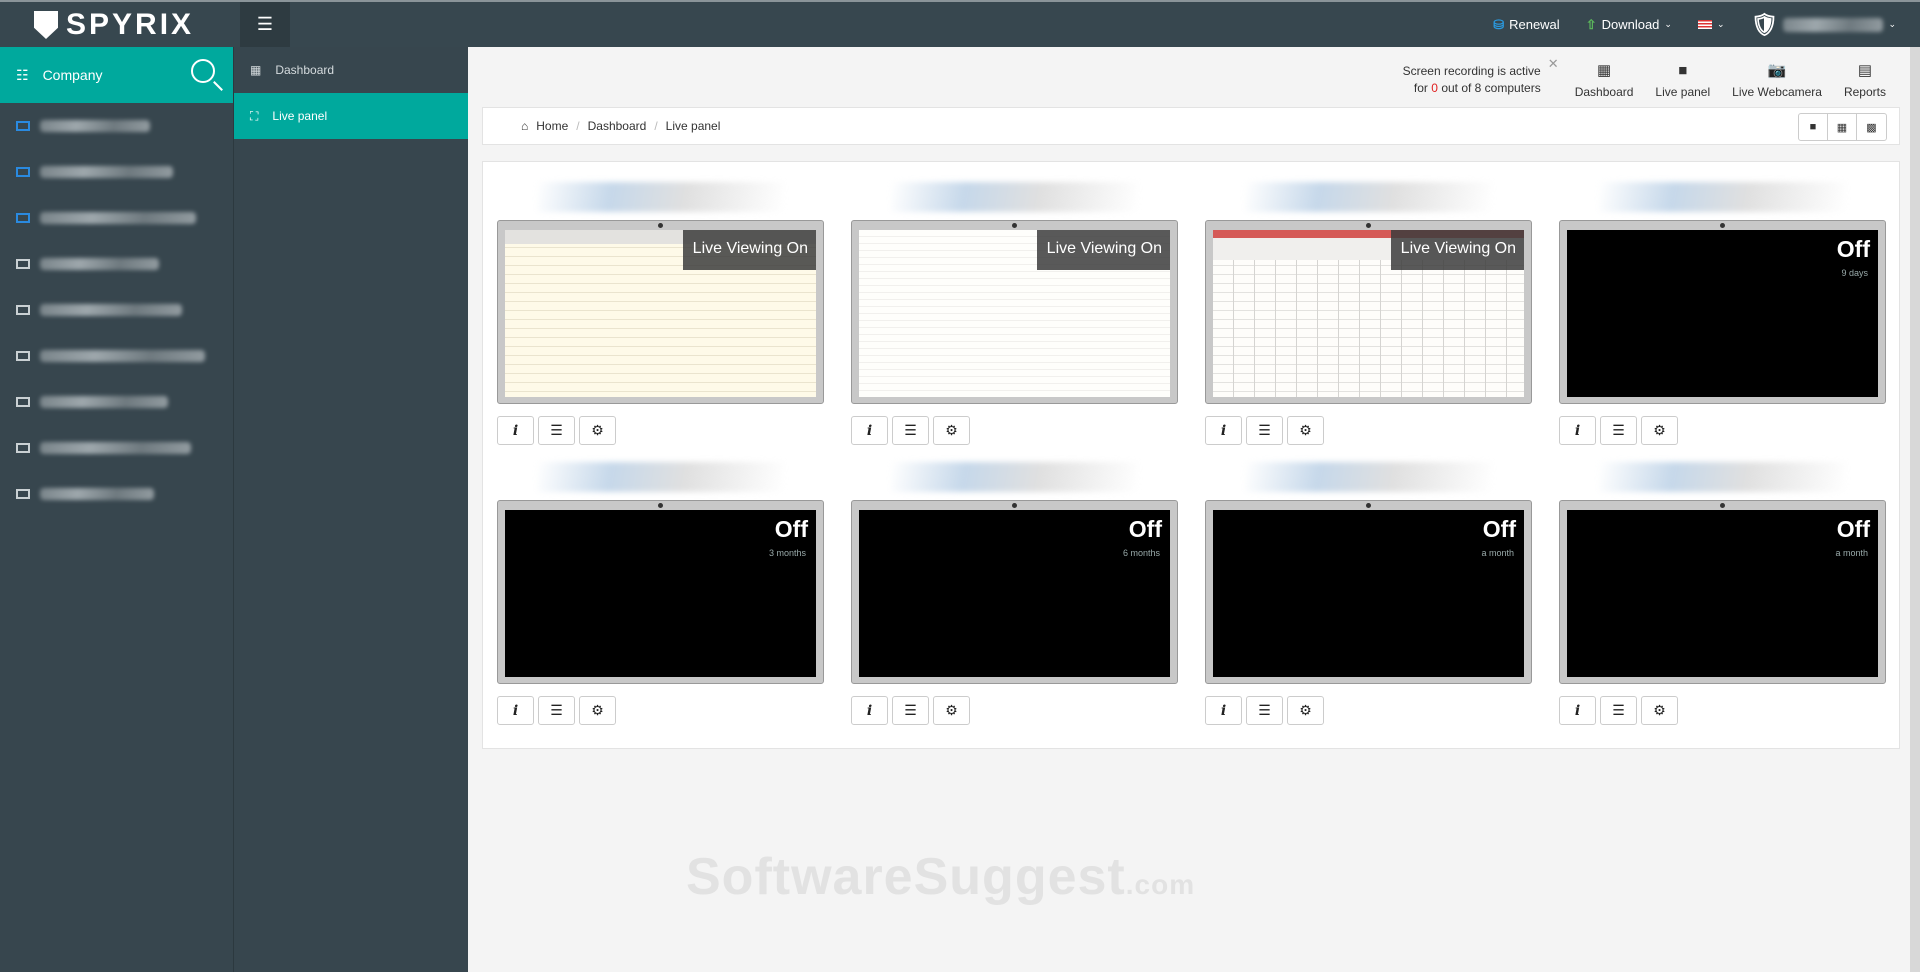  I want to click on button-label: Dashboard, so click(1604, 92).